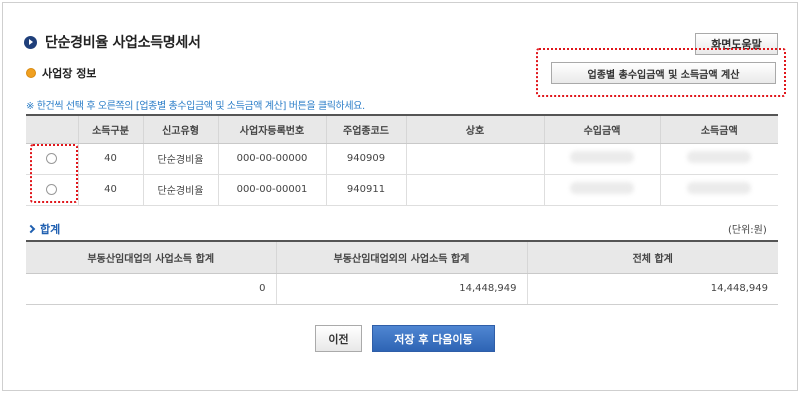  Describe the element at coordinates (52, 129) in the screenshot. I see `col-header-select` at that location.